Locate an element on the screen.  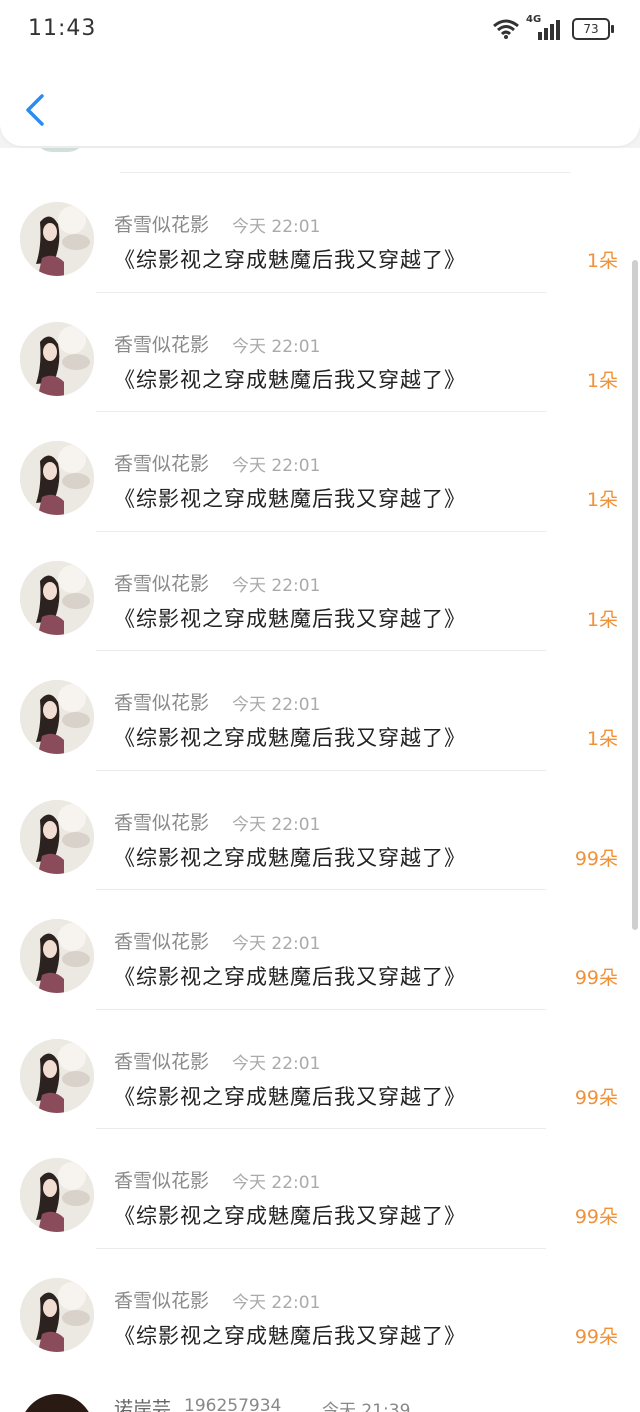
status-icons: 4G 73 is located at coordinates (553, 27).